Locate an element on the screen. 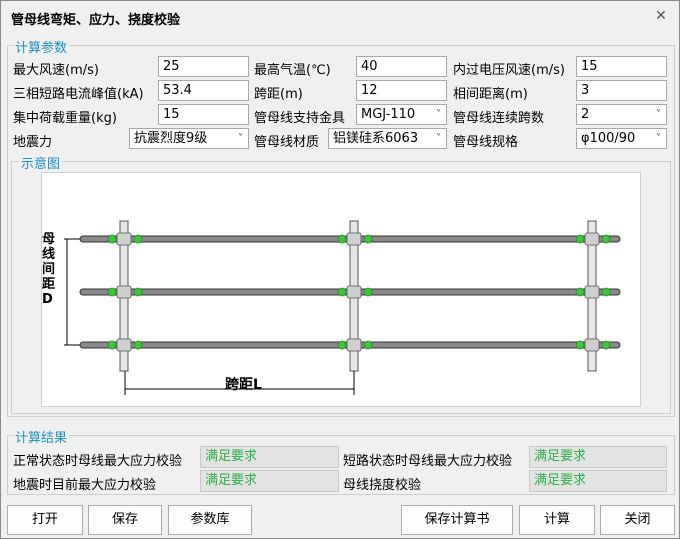 The height and width of the screenshot is (539, 680). params-lib-button: 参数库 is located at coordinates (210, 520).